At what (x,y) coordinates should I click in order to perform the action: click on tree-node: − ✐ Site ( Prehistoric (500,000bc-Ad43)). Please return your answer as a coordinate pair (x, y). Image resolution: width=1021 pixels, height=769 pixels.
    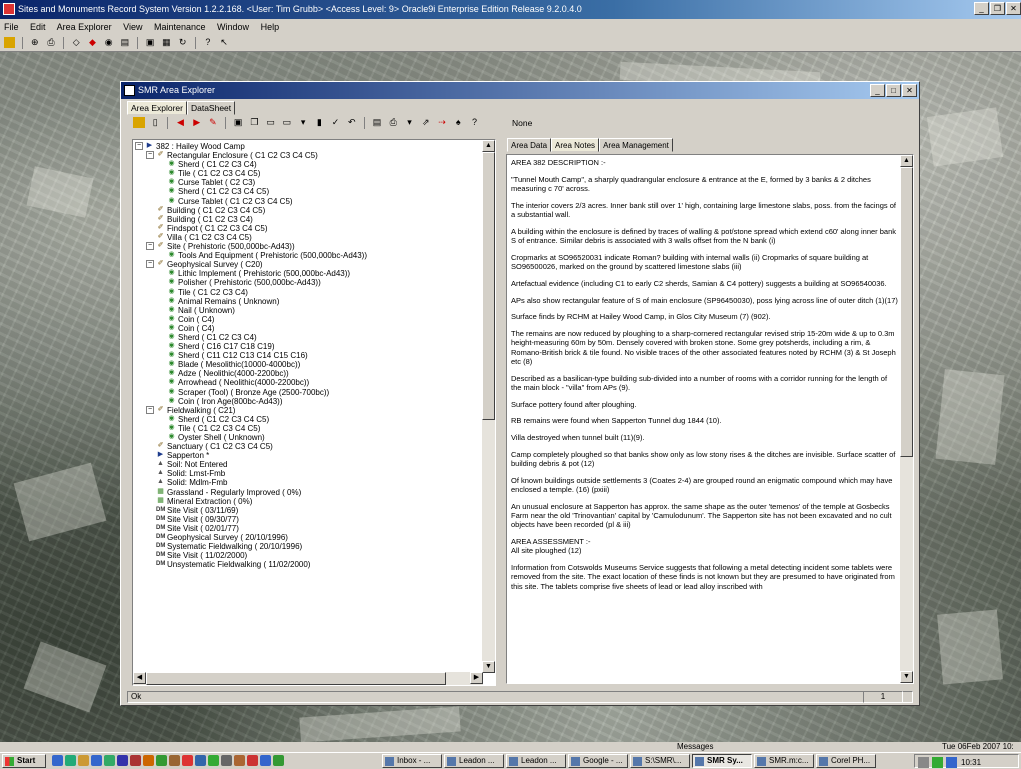
    Looking at the image, I should click on (309, 246).